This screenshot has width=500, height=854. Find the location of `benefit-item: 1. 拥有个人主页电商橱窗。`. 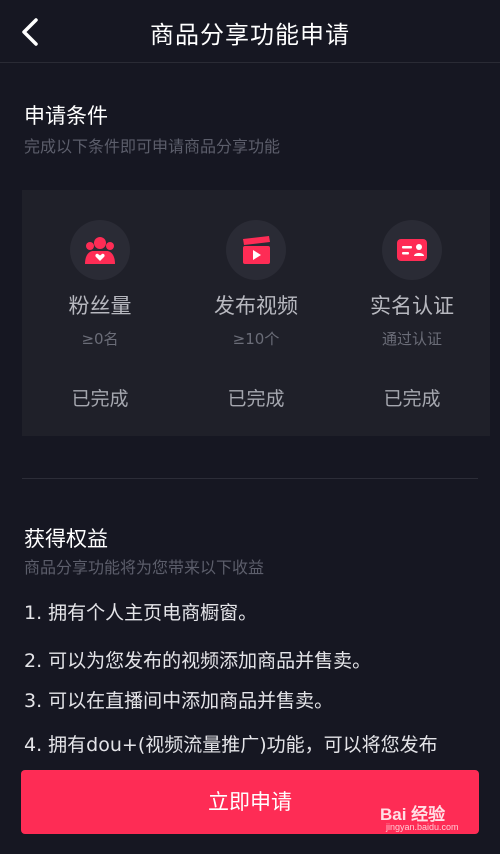

benefit-item: 1. 拥有个人主页电商橱窗。 is located at coordinates (141, 613).